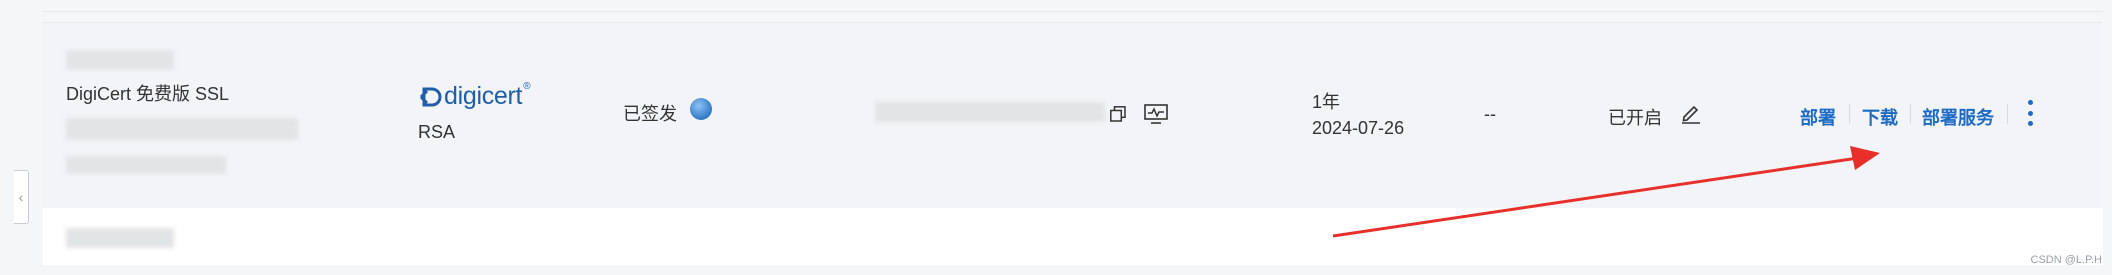  What do you see at coordinates (437, 132) in the screenshot?
I see `algorithm: RSA` at bounding box center [437, 132].